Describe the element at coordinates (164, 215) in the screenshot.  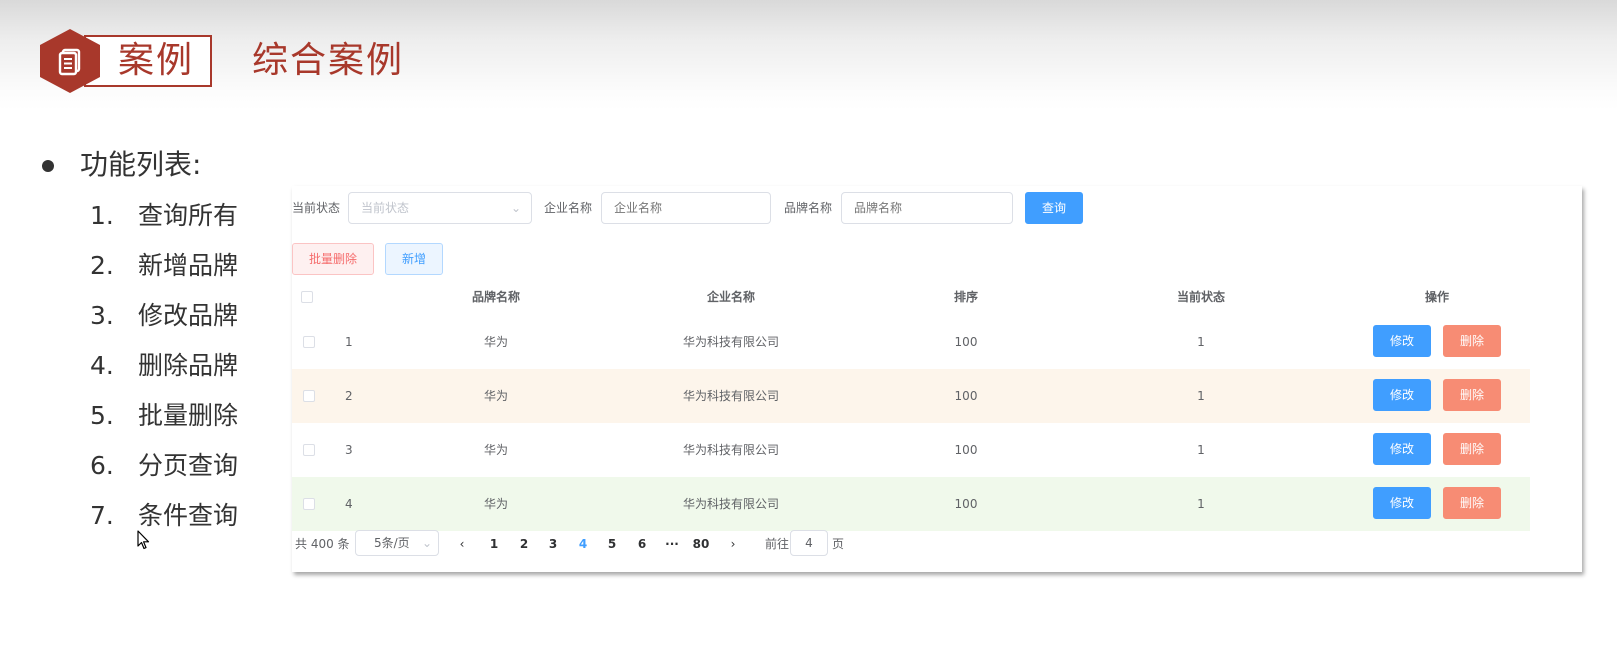
I see `feature-item: 1. 查询所有` at that location.